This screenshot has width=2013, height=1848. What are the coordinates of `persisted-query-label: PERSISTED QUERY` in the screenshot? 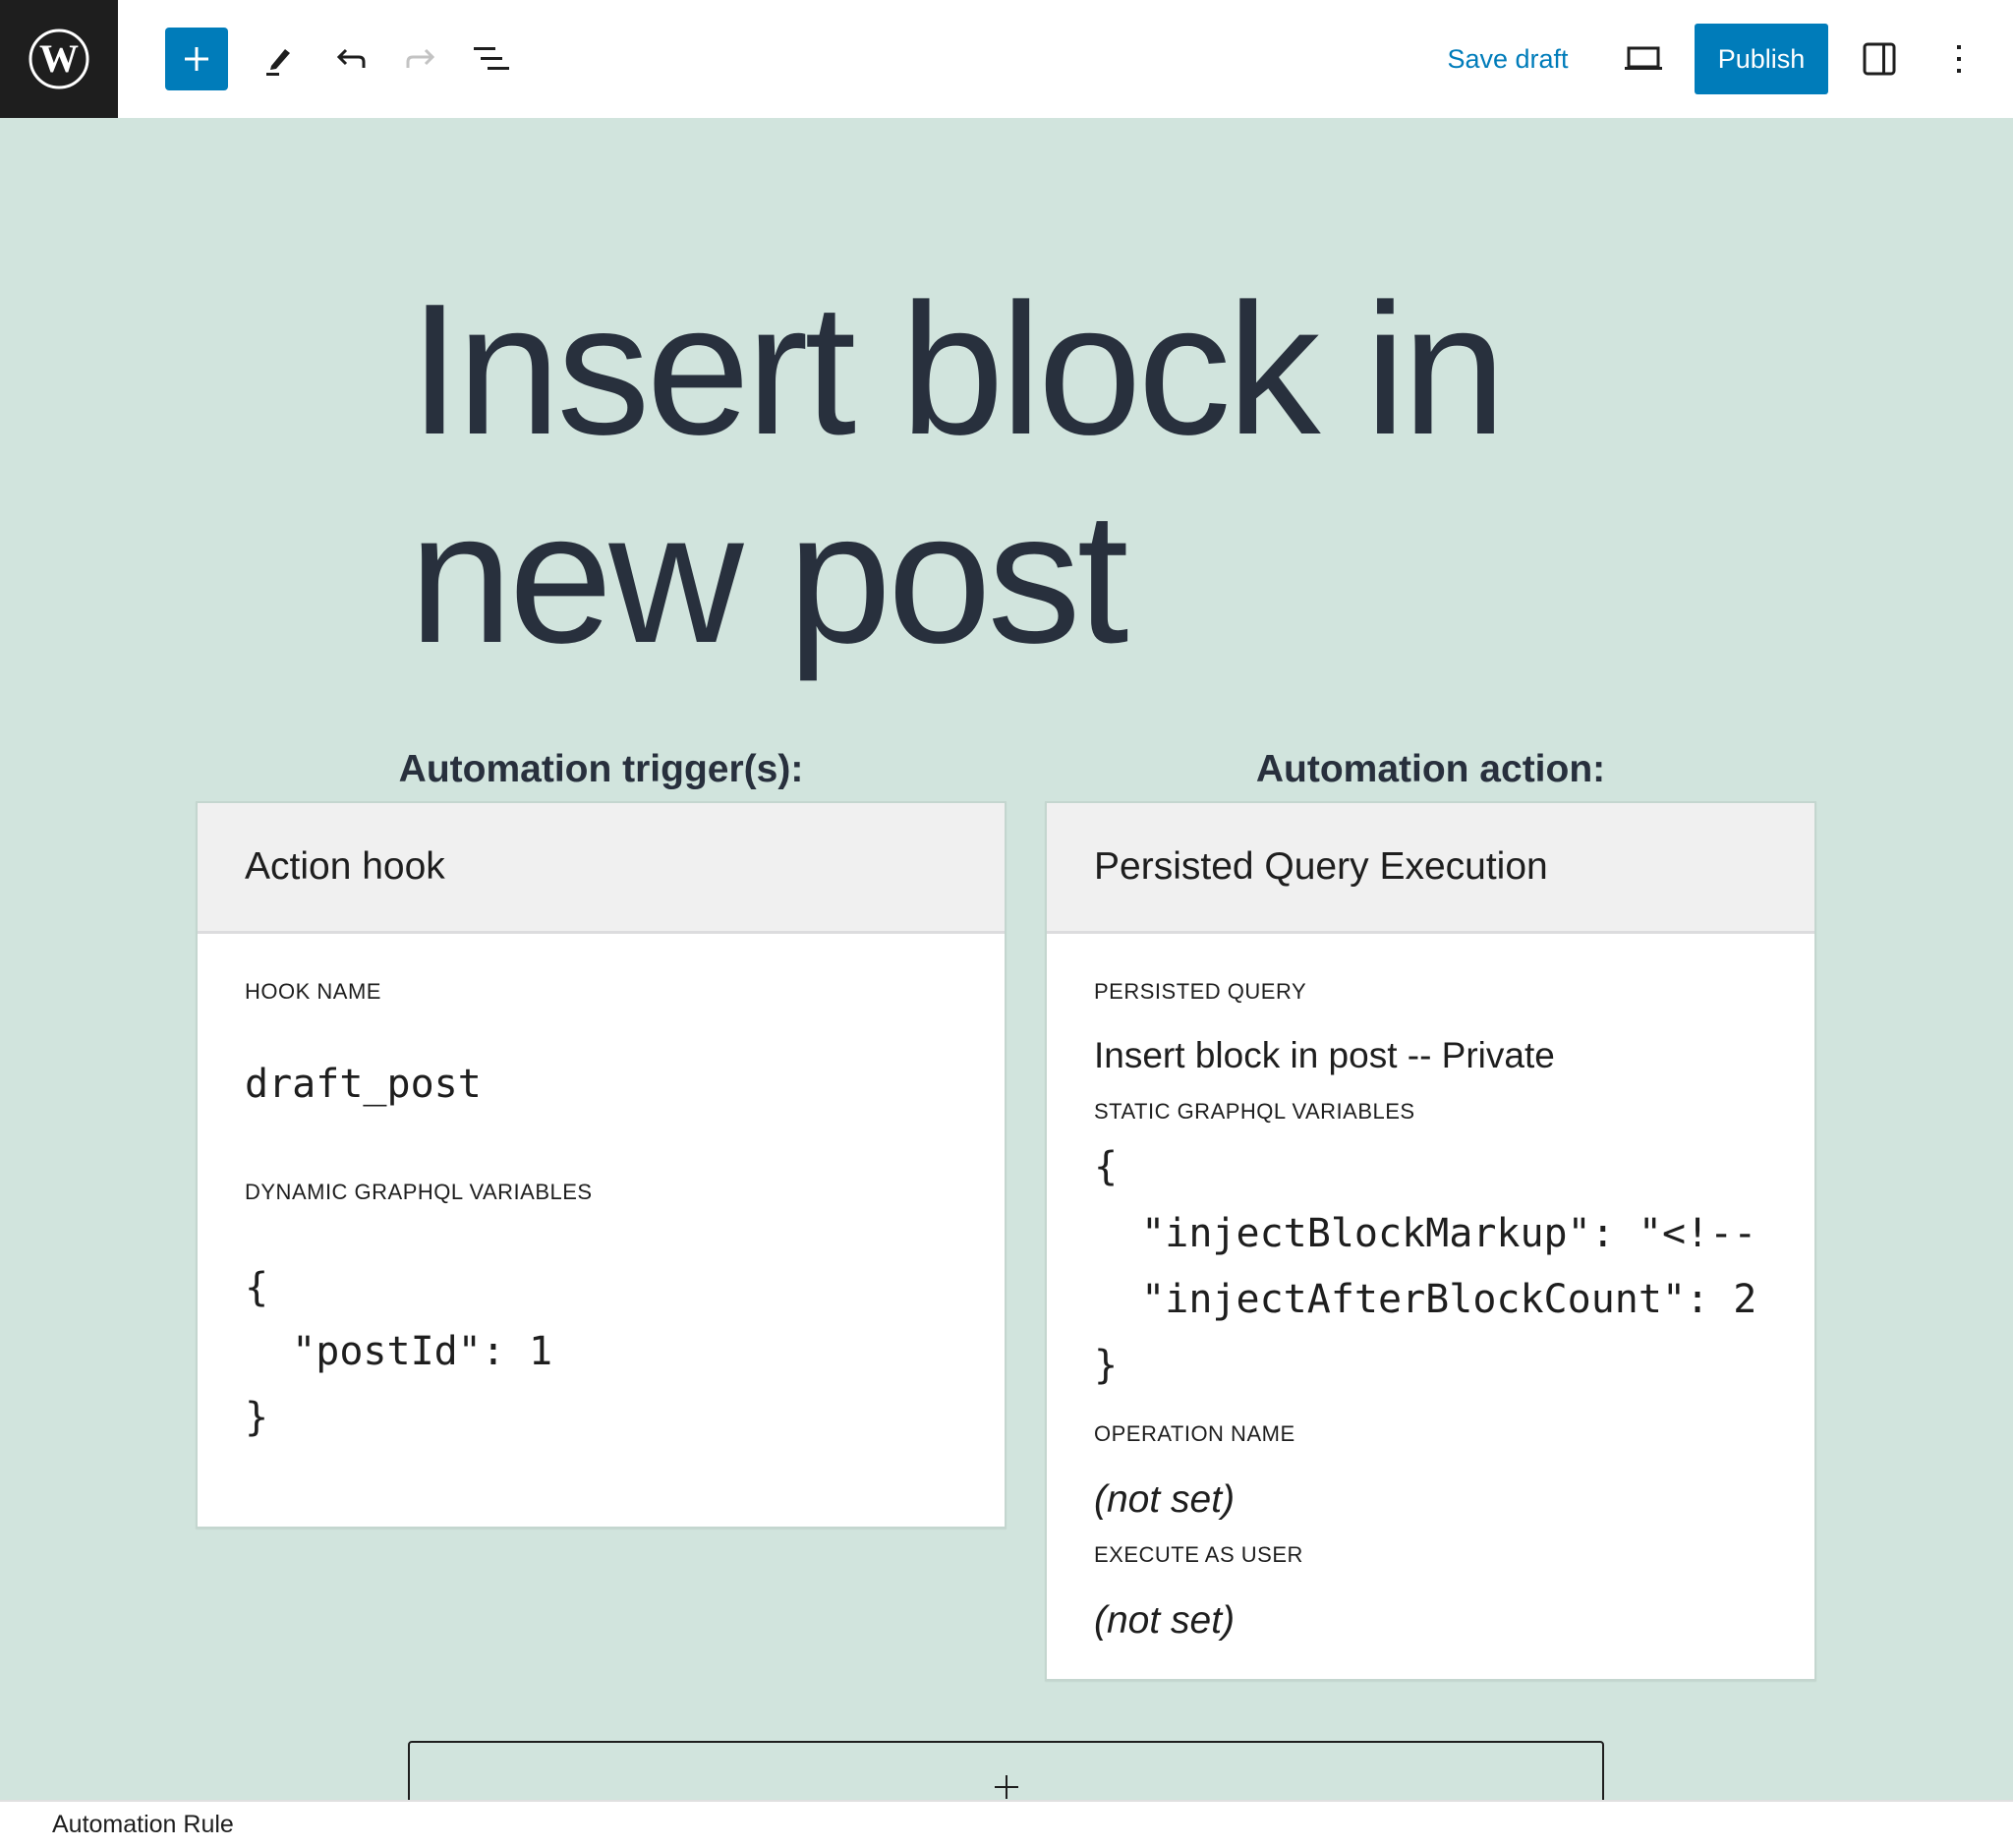 It's located at (1200, 992).